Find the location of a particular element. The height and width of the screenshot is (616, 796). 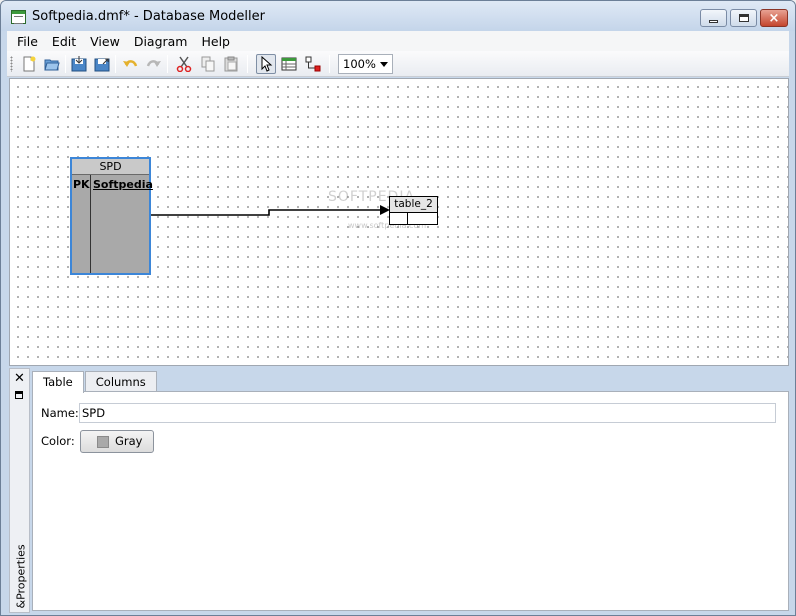

app-icon is located at coordinates (18, 17).